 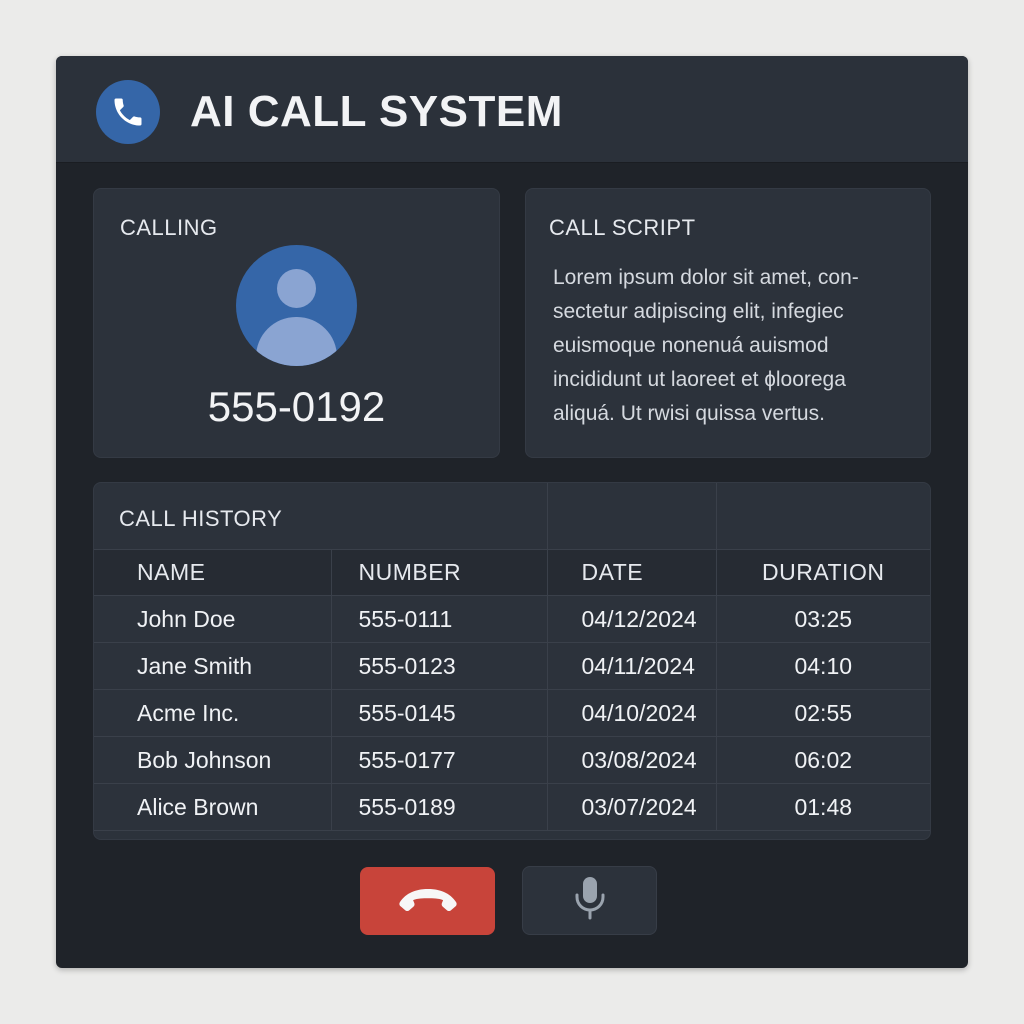 What do you see at coordinates (169, 227) in the screenshot?
I see `calling-title: CALLING` at bounding box center [169, 227].